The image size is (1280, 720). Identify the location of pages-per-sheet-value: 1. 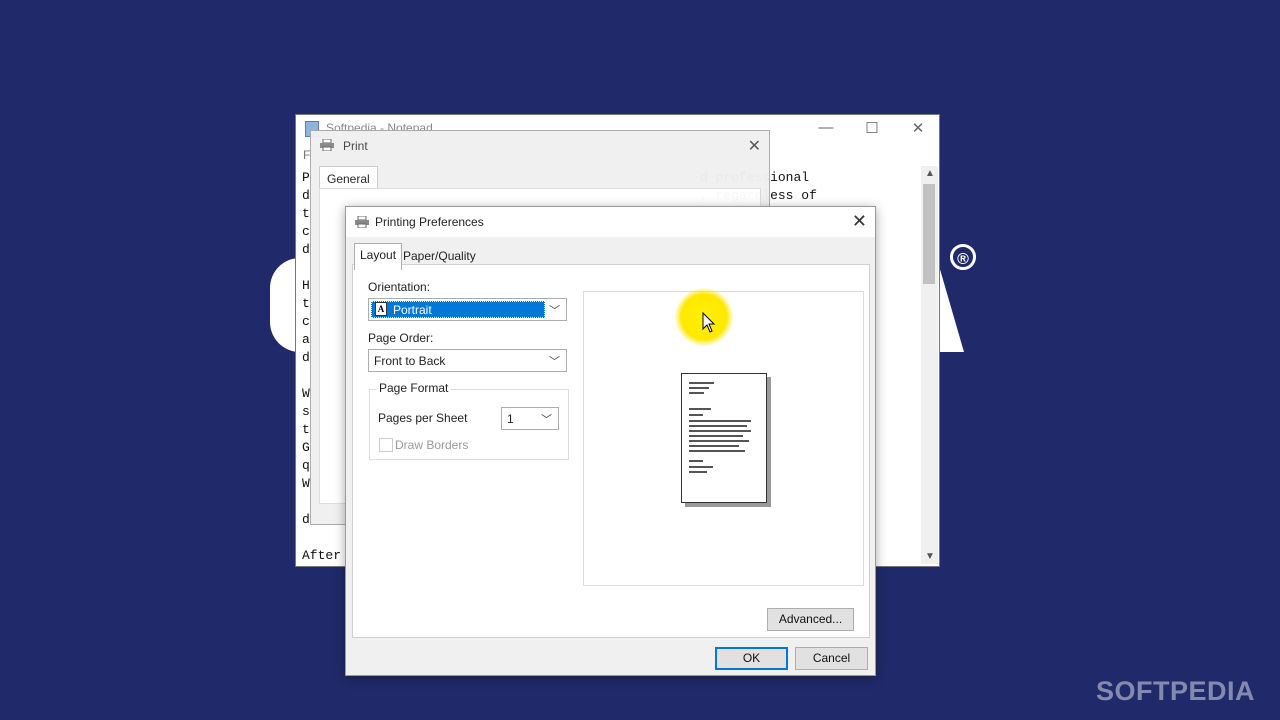
(510, 419).